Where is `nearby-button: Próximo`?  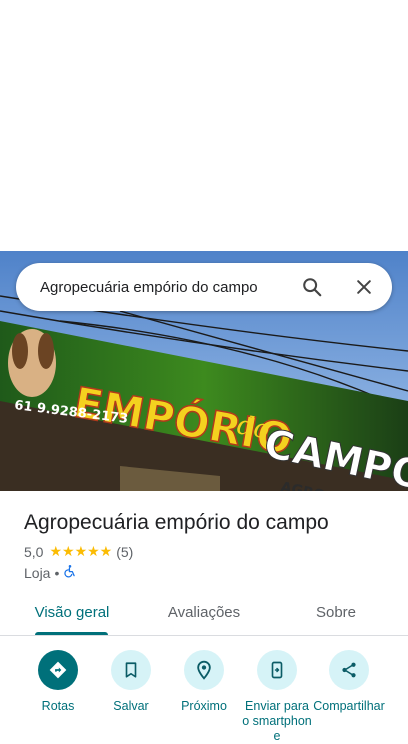
nearby-button: Próximo is located at coordinates (204, 682).